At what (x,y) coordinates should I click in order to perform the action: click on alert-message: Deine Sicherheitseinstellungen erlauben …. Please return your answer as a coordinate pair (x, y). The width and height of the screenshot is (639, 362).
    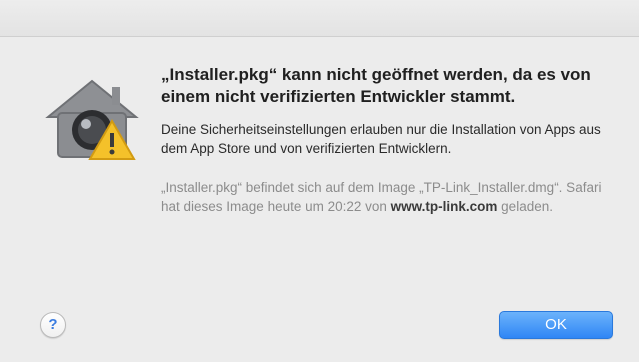
    Looking at the image, I should click on (381, 139).